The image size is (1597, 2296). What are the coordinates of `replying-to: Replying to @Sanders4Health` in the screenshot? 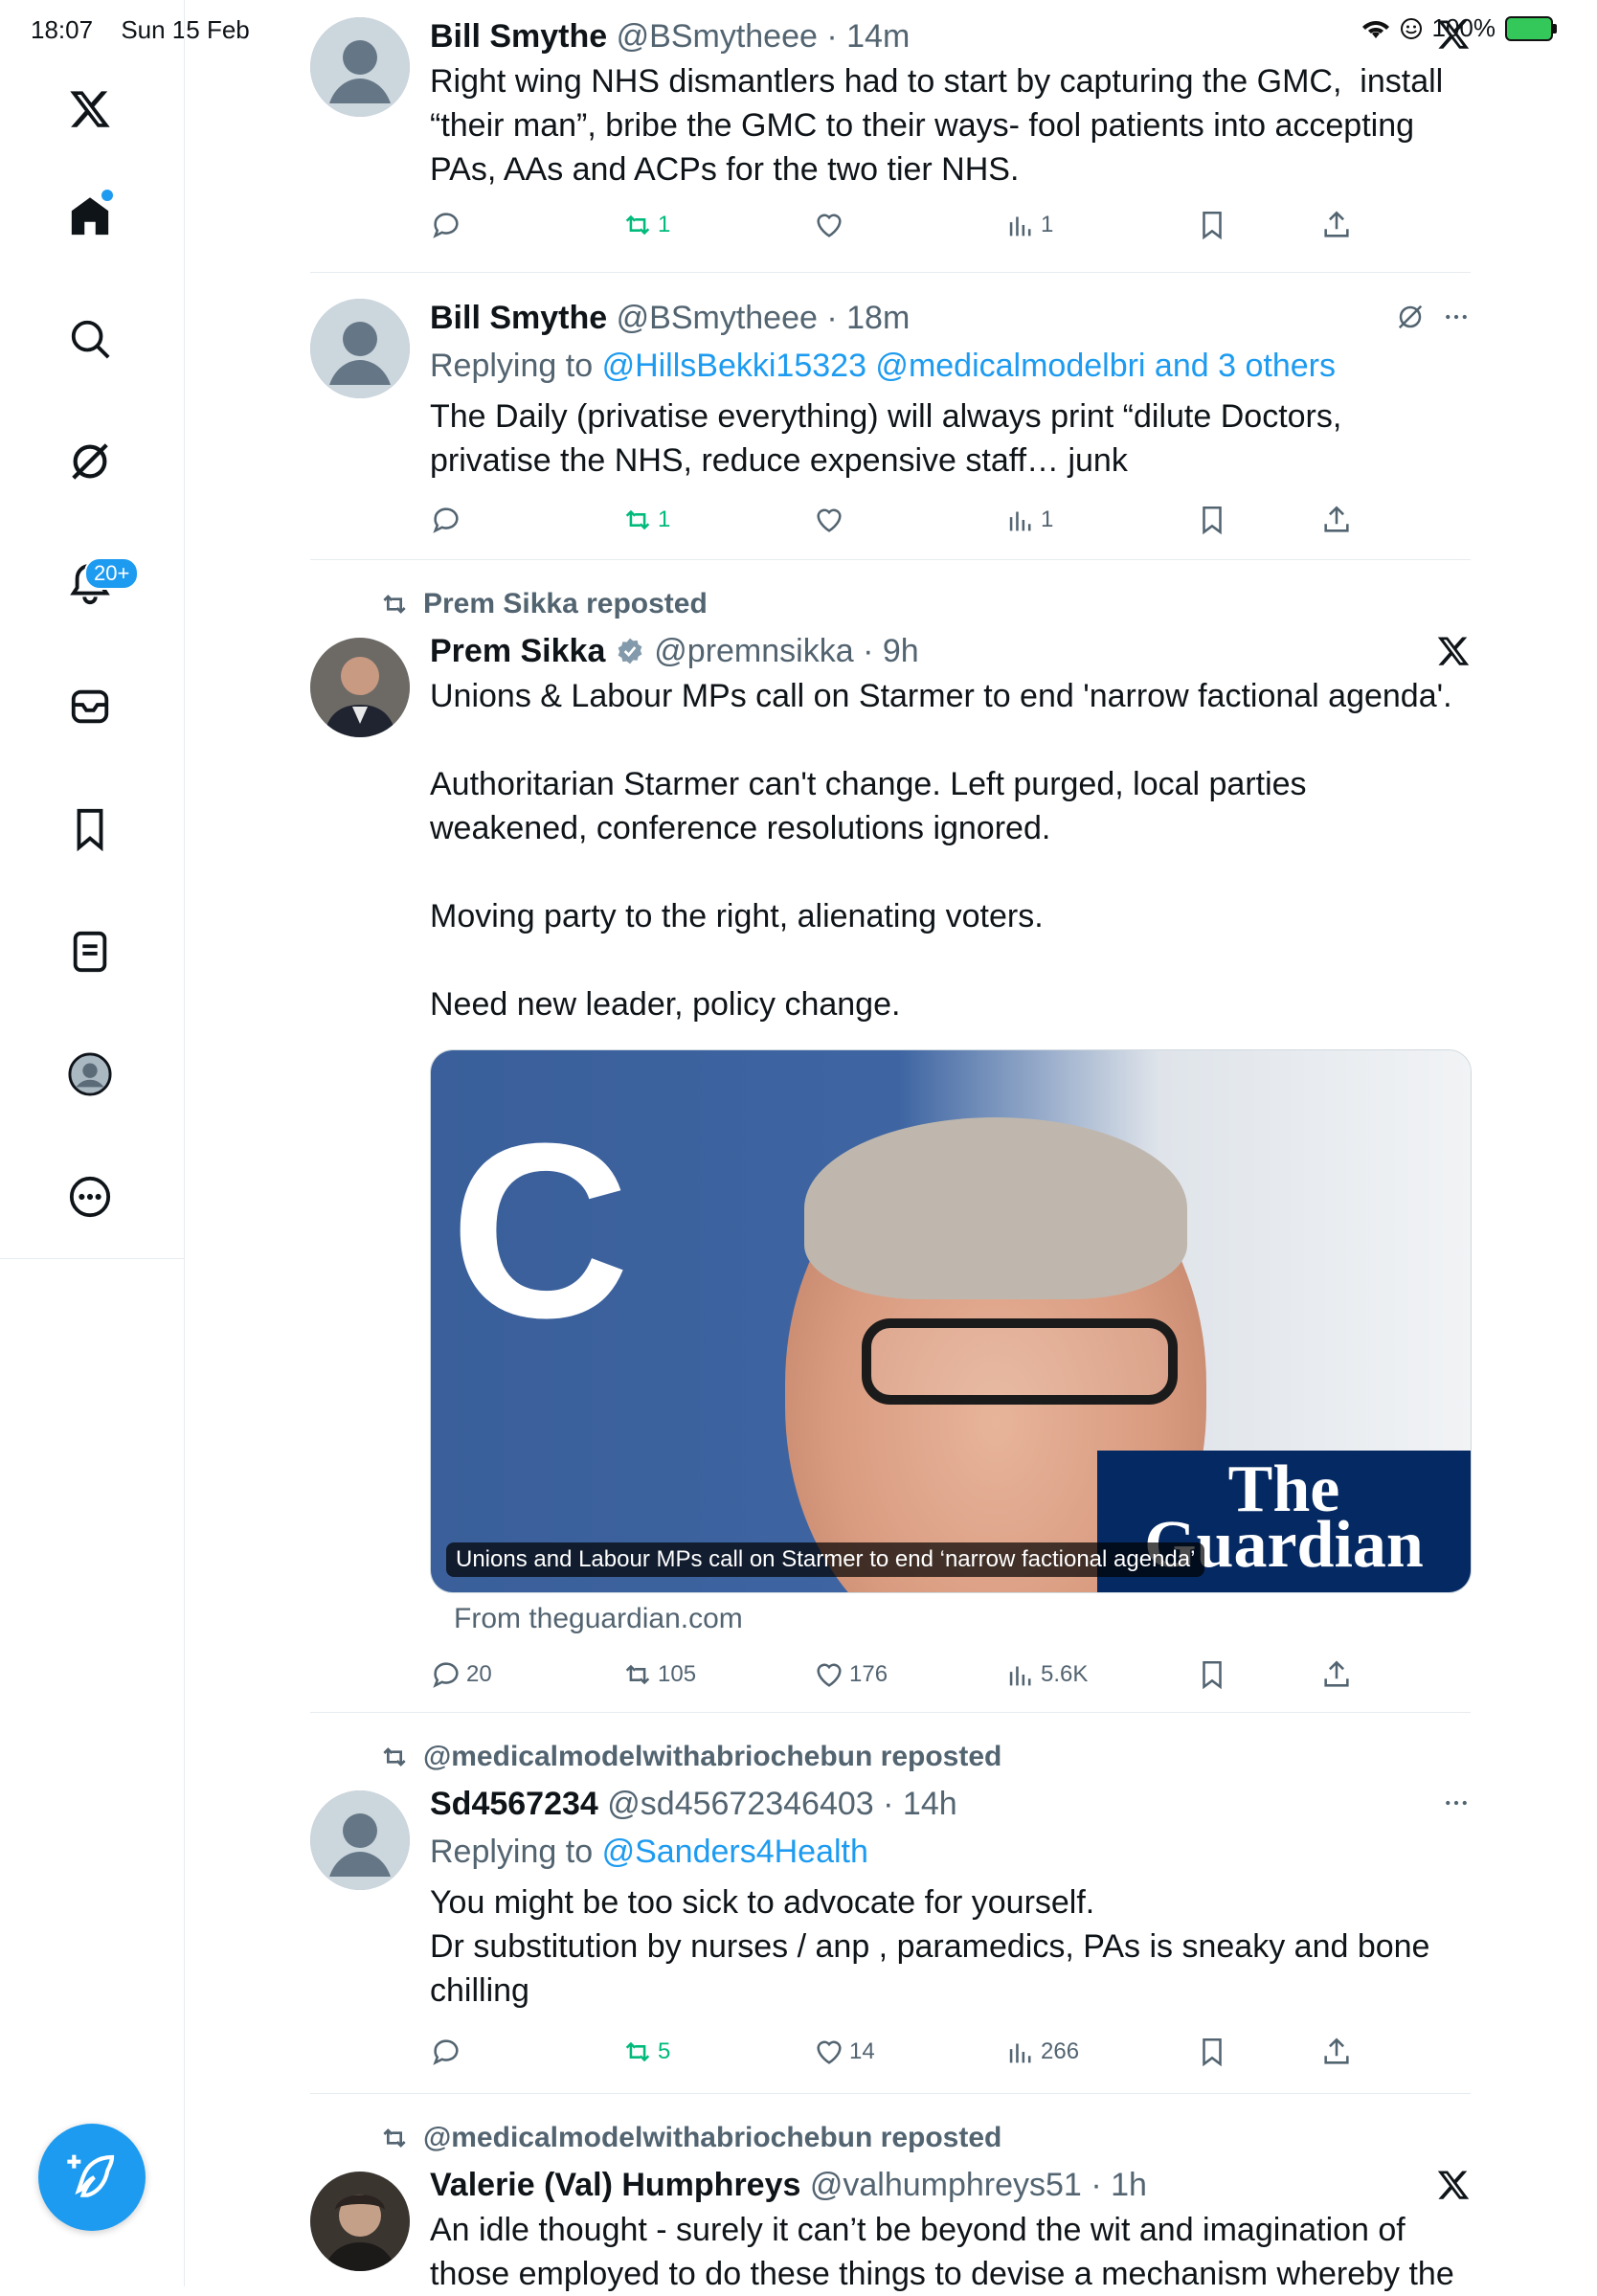 It's located at (949, 1852).